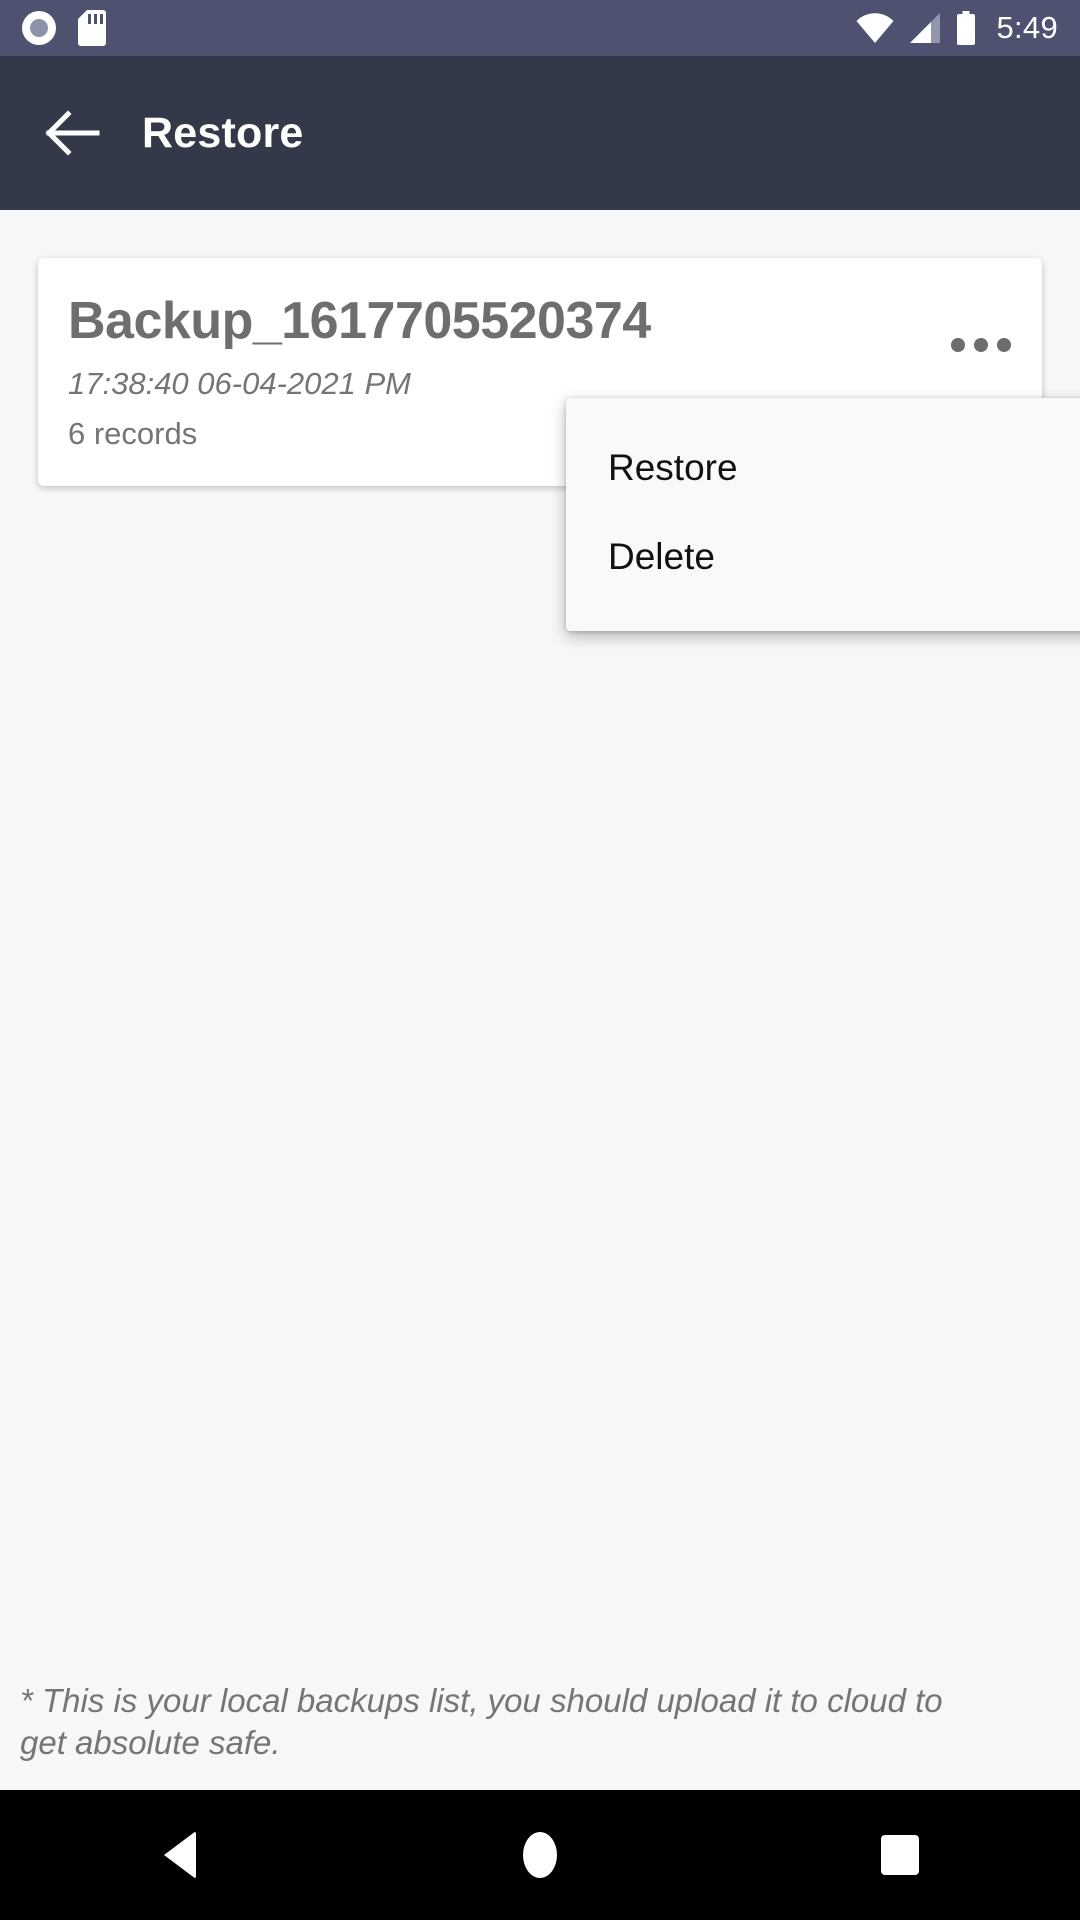 This screenshot has width=1080, height=1920. I want to click on status-bar: 5:49, so click(540, 28).